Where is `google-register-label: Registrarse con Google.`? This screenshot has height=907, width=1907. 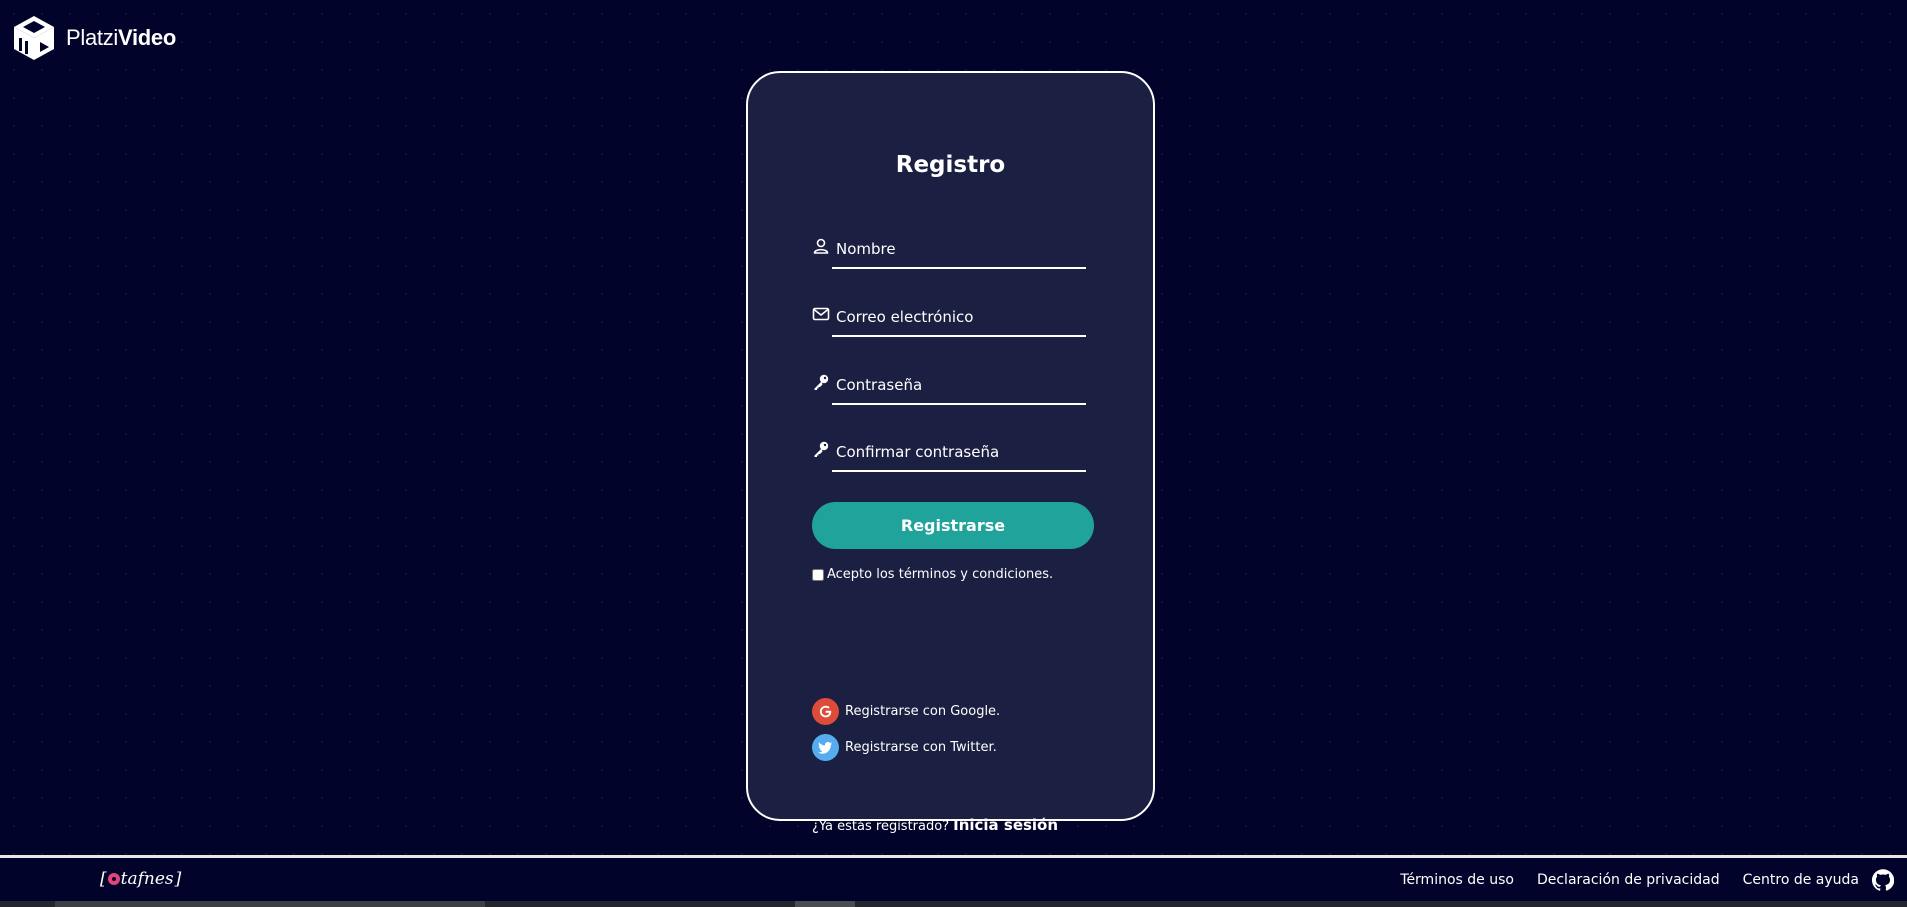 google-register-label: Registrarse con Google. is located at coordinates (923, 711).